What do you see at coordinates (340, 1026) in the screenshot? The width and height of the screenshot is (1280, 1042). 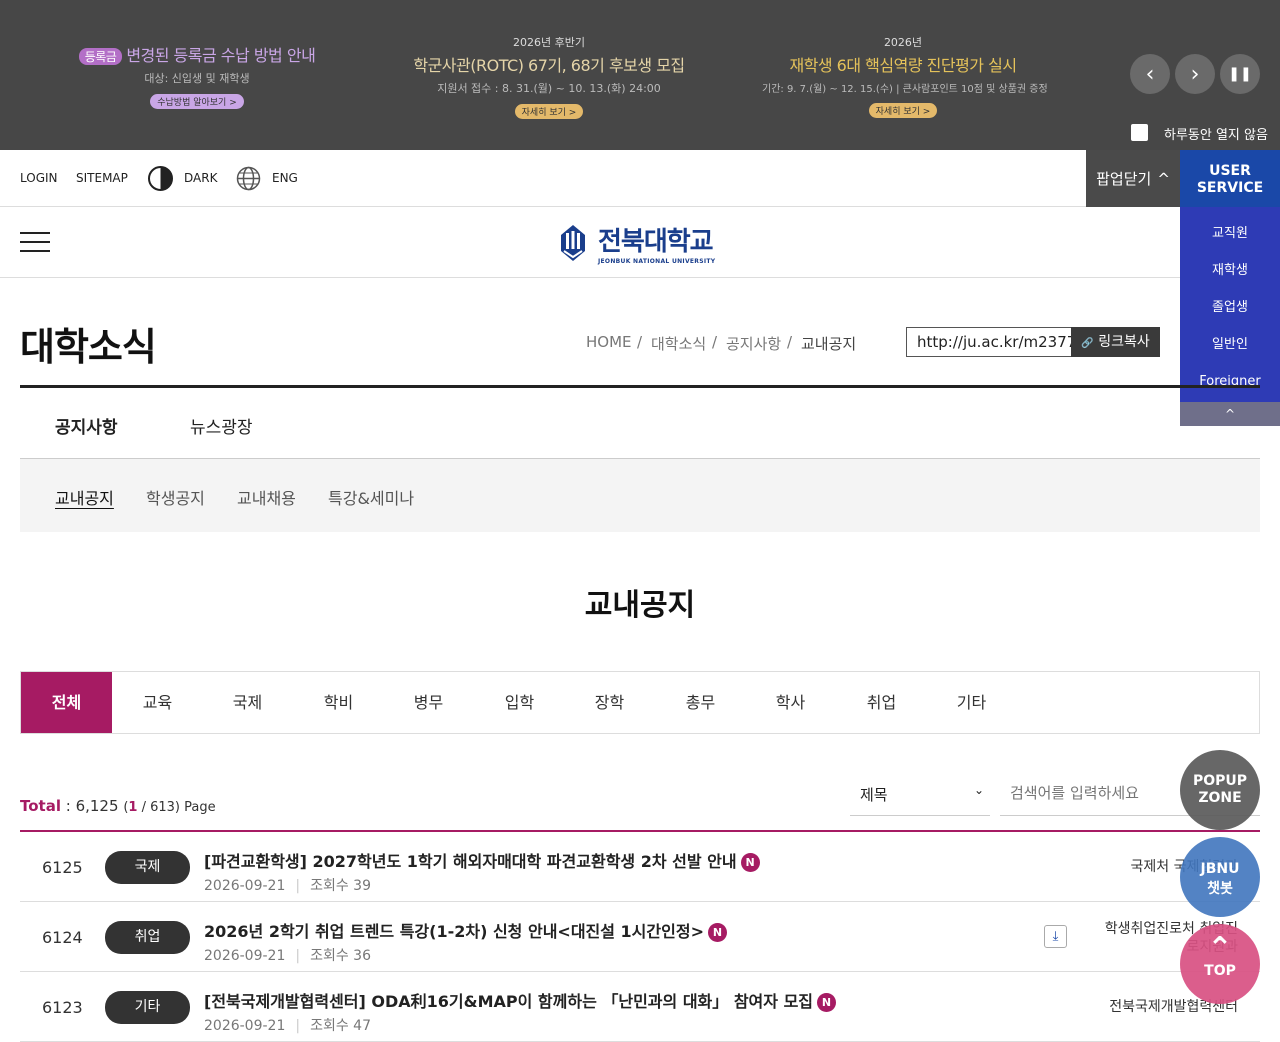 I see `row-views: 조회수 47` at bounding box center [340, 1026].